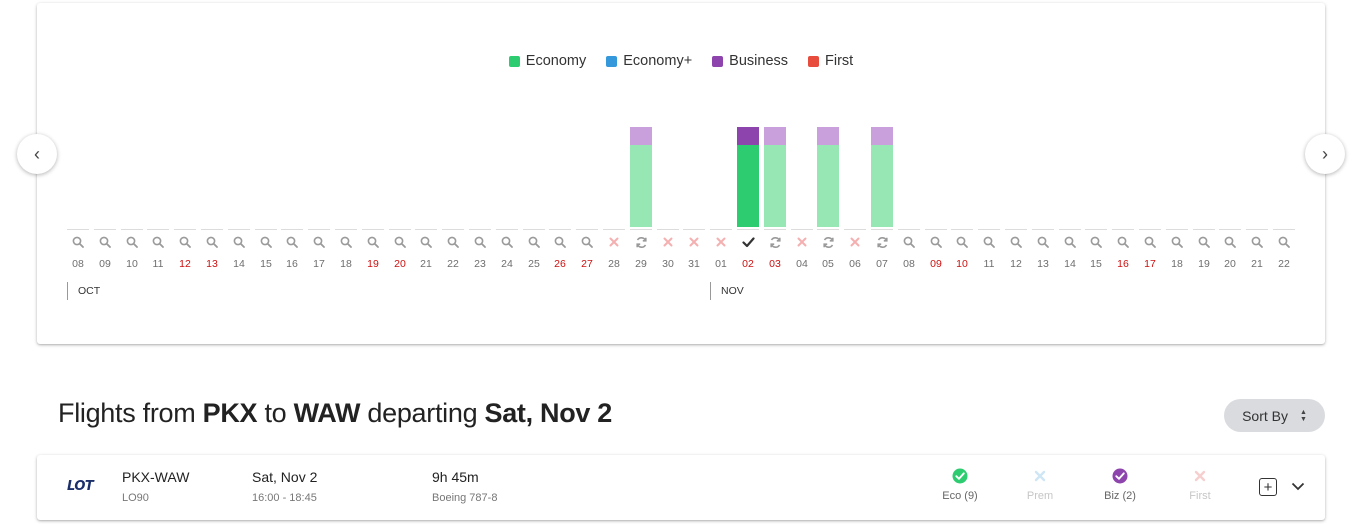 The height and width of the screenshot is (524, 1362). I want to click on calendar-day-column: 07, so click(882, 138).